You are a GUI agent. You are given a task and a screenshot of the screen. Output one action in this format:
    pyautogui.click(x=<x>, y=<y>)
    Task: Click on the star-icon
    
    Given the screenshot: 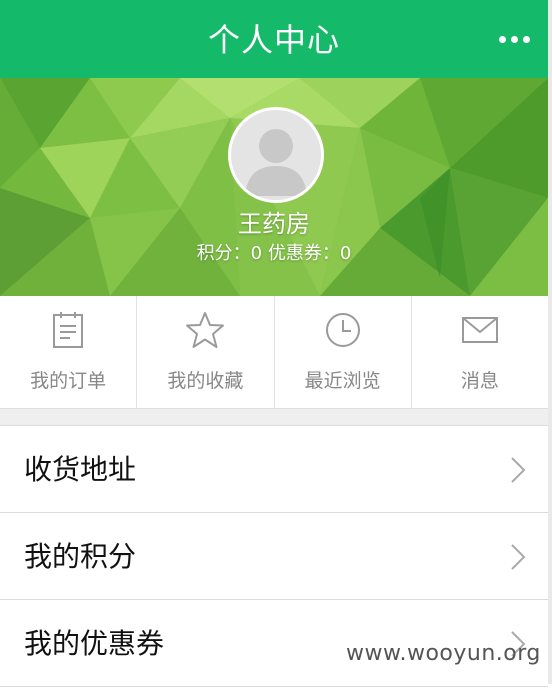 What is the action you would take?
    pyautogui.click(x=205, y=330)
    